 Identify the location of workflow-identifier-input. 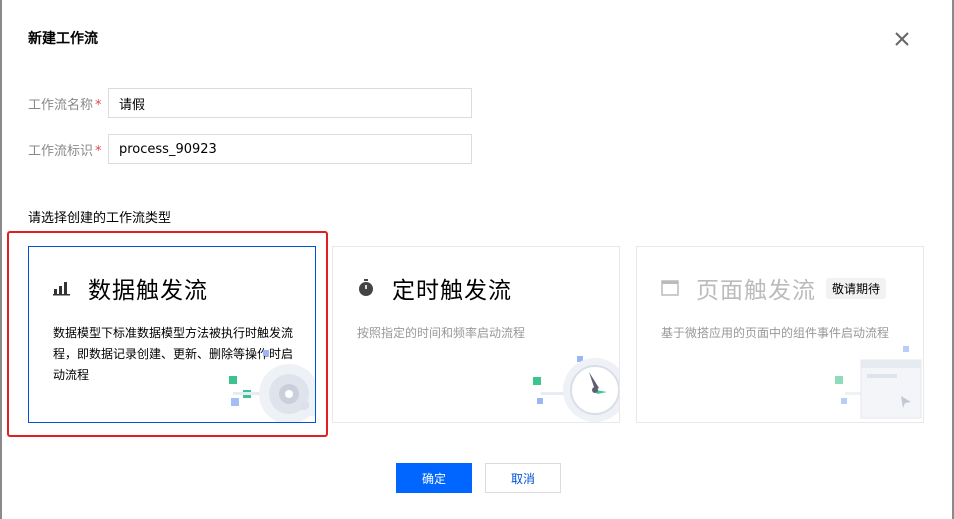
(290, 149).